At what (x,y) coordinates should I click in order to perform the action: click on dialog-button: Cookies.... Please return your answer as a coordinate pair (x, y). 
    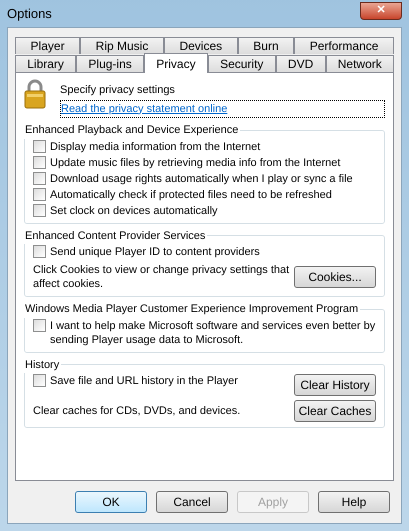
    Looking at the image, I should click on (335, 277).